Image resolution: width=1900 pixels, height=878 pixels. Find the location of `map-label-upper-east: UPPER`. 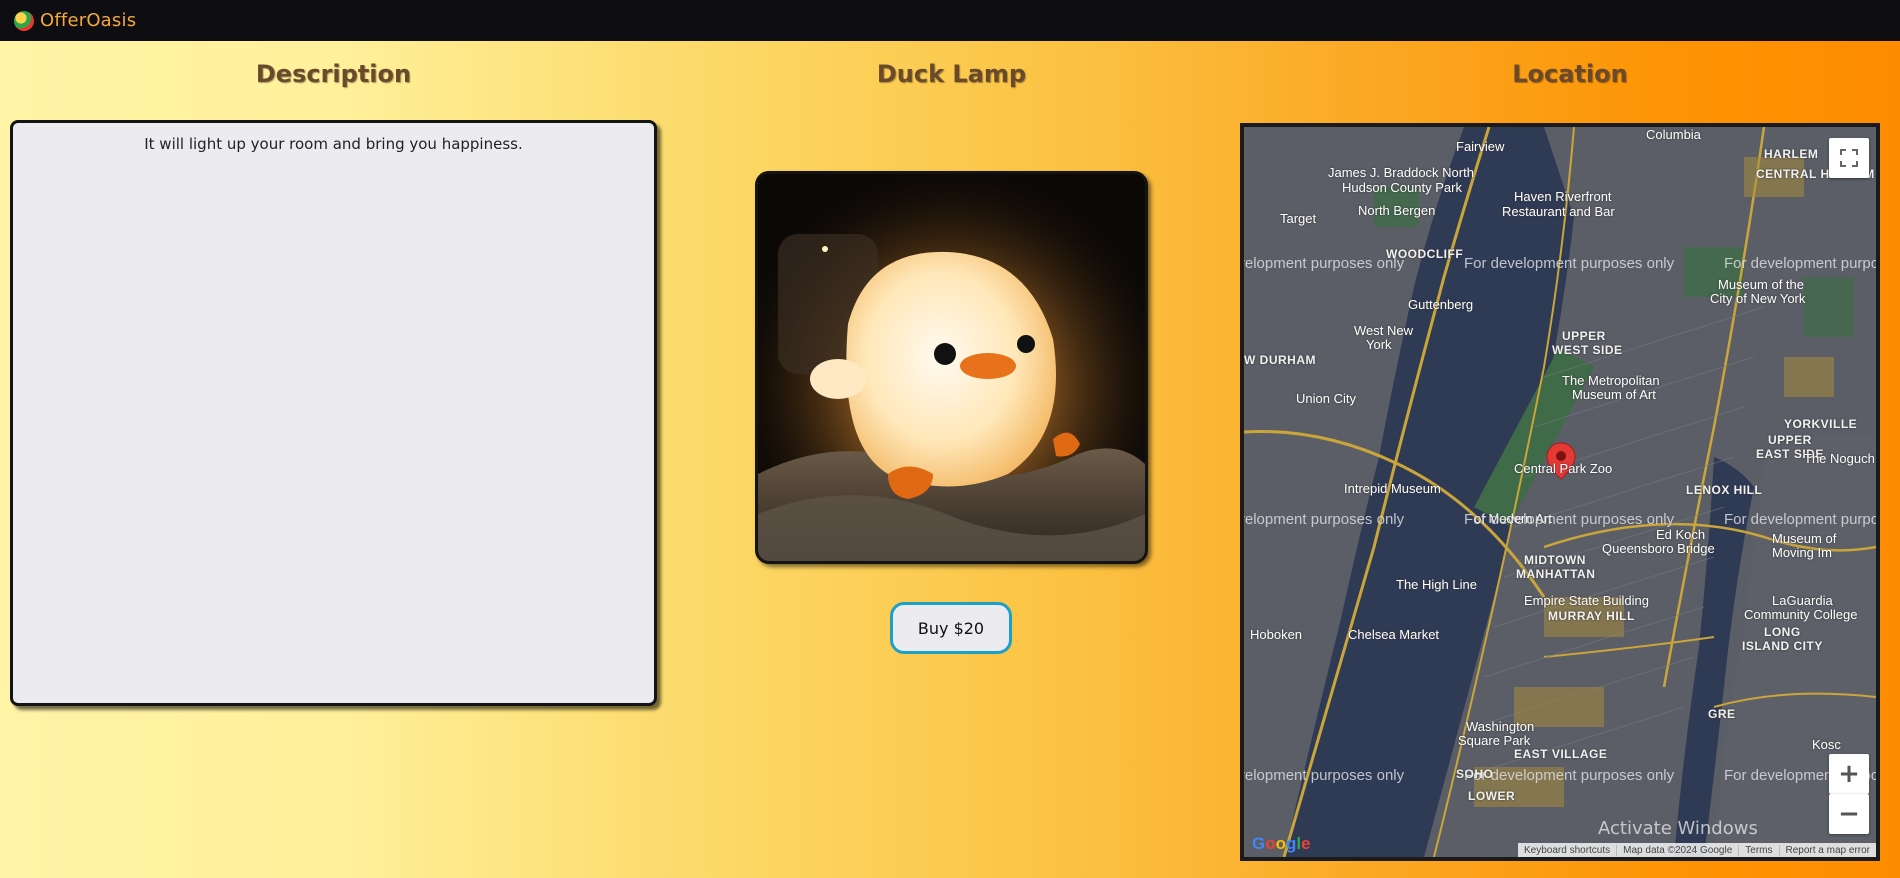

map-label-upper-east: UPPER is located at coordinates (1790, 440).